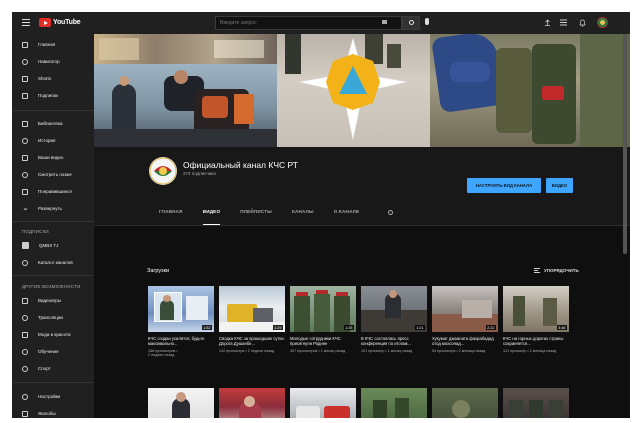 The height and width of the screenshot is (423, 634). Describe the element at coordinates (181, 309) in the screenshot. I see `video-thumbnail: 1:52` at that location.